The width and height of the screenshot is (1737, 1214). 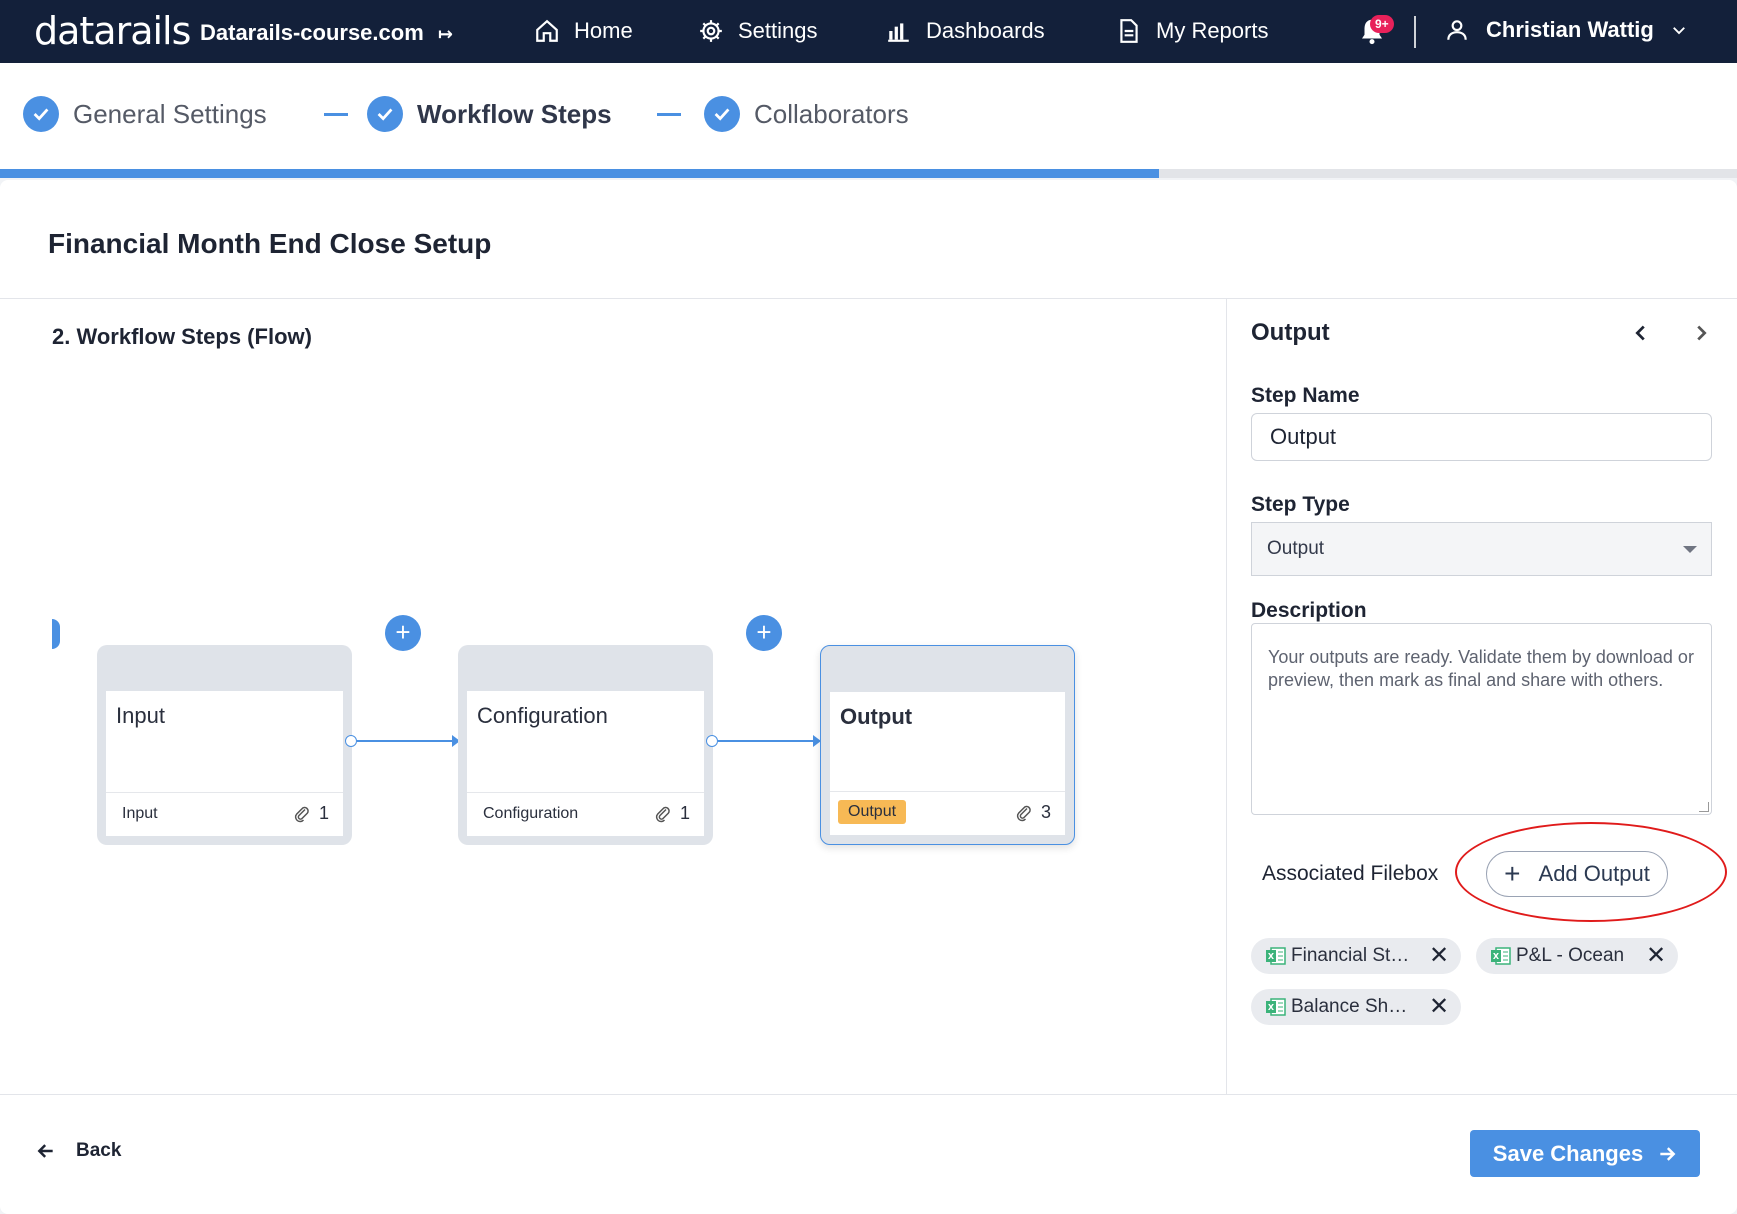 I want to click on flow-node-body: Configuration Configuration 1, so click(x=585, y=763).